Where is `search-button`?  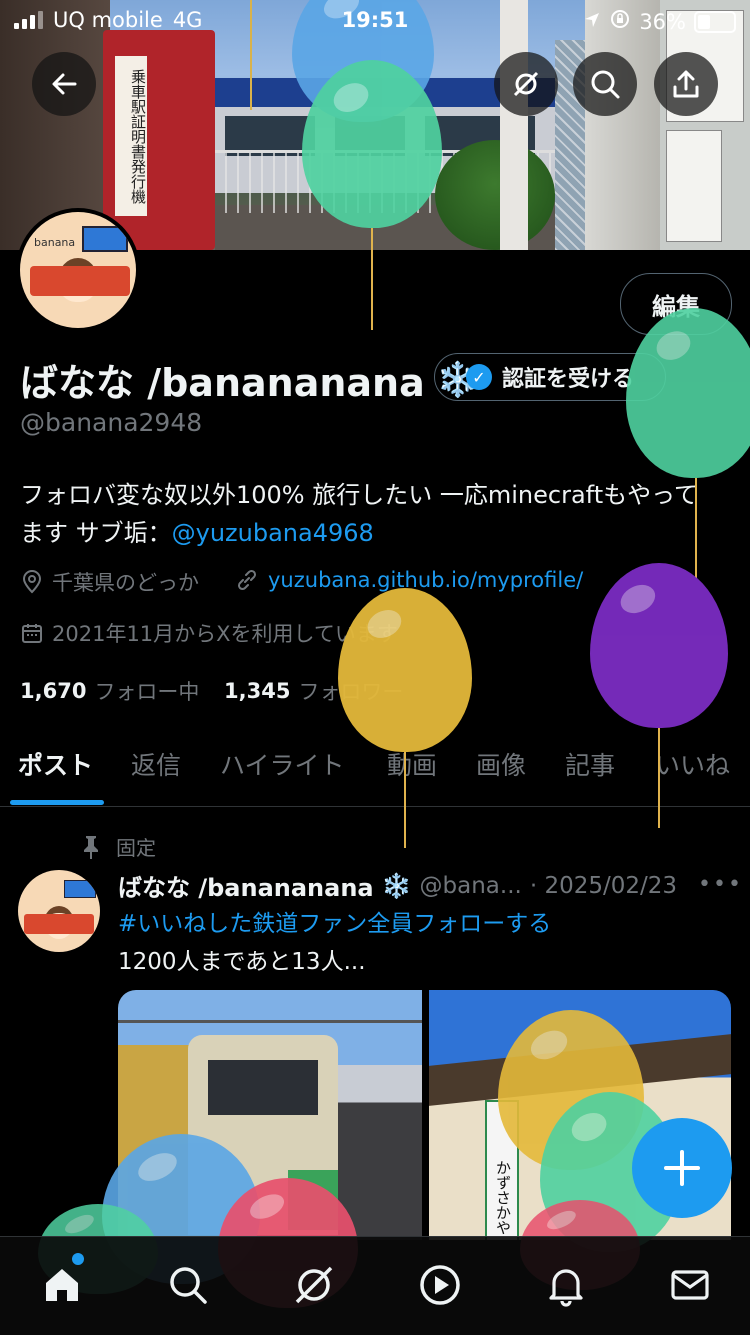 search-button is located at coordinates (605, 84).